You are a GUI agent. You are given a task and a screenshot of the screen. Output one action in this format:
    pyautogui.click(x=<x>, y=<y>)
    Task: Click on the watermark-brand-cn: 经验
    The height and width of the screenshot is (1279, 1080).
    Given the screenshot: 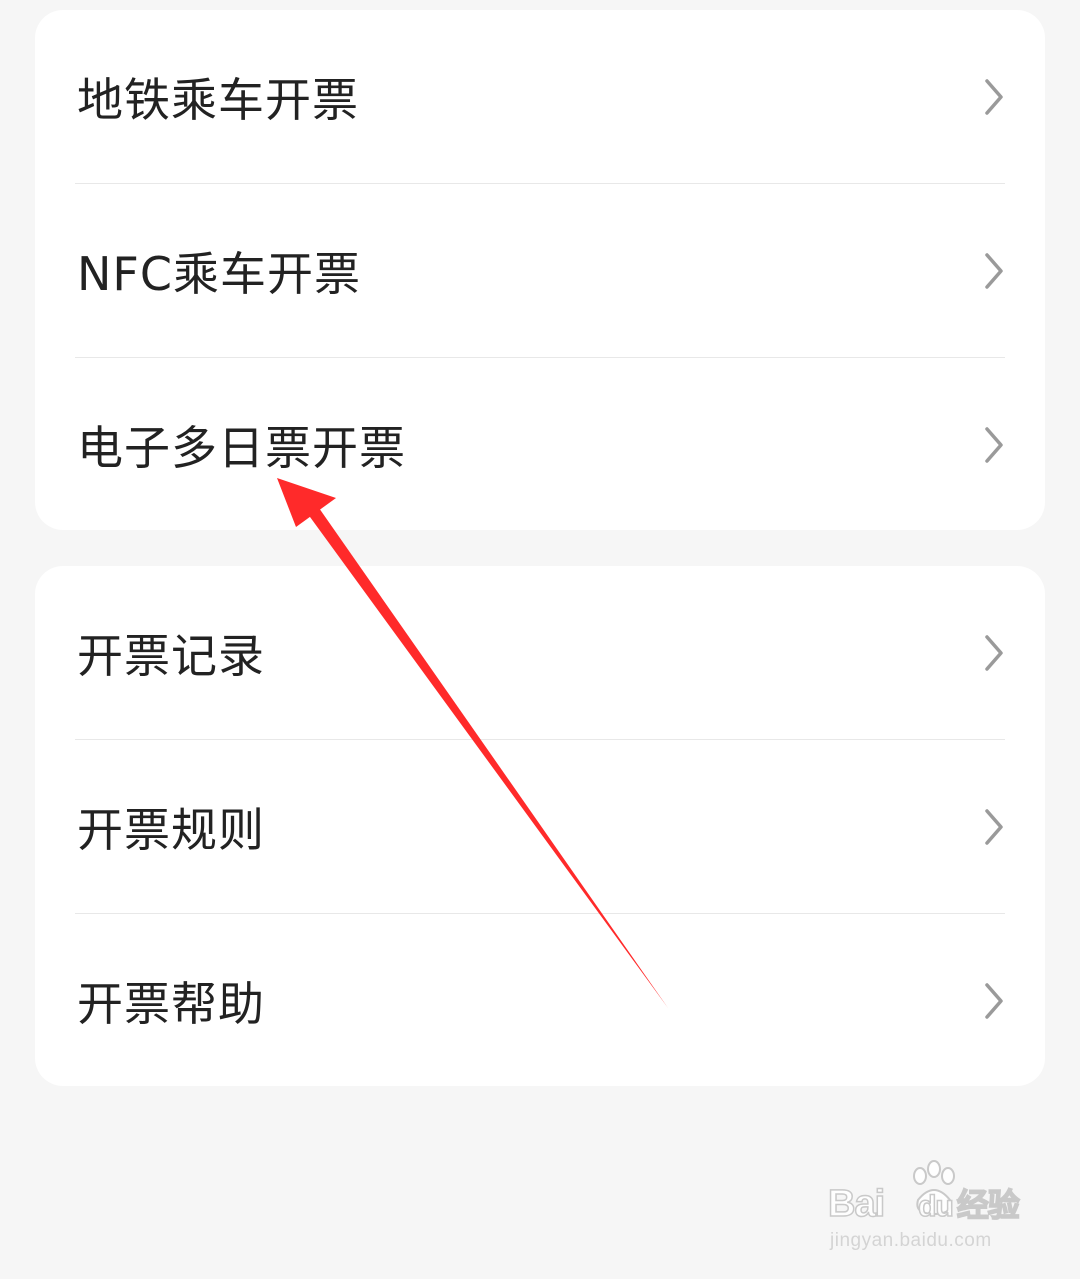 What is the action you would take?
    pyautogui.click(x=988, y=1205)
    